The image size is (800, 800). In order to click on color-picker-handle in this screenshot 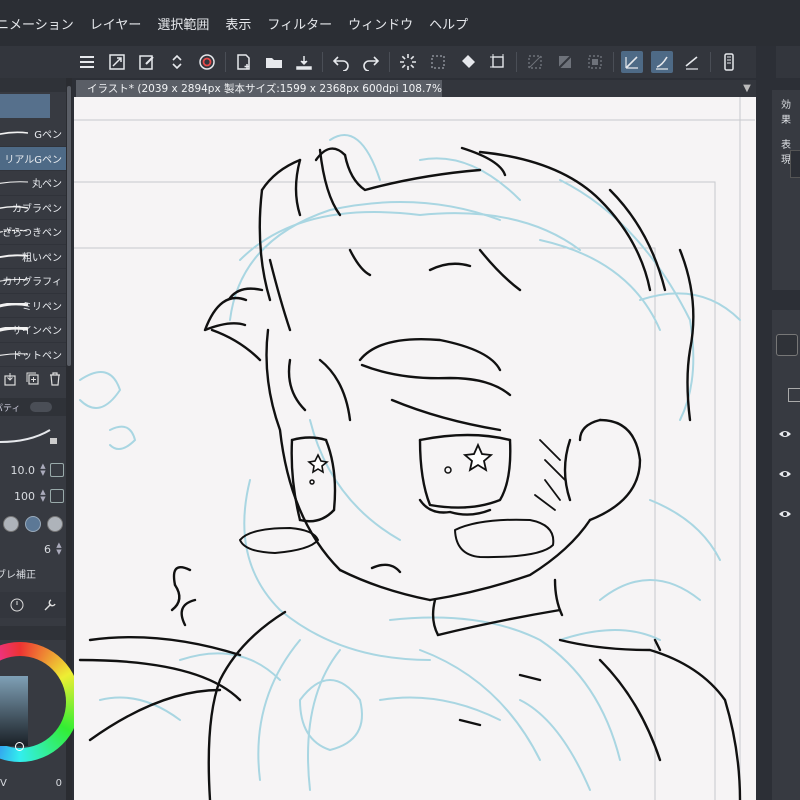, I will do `click(19, 746)`.